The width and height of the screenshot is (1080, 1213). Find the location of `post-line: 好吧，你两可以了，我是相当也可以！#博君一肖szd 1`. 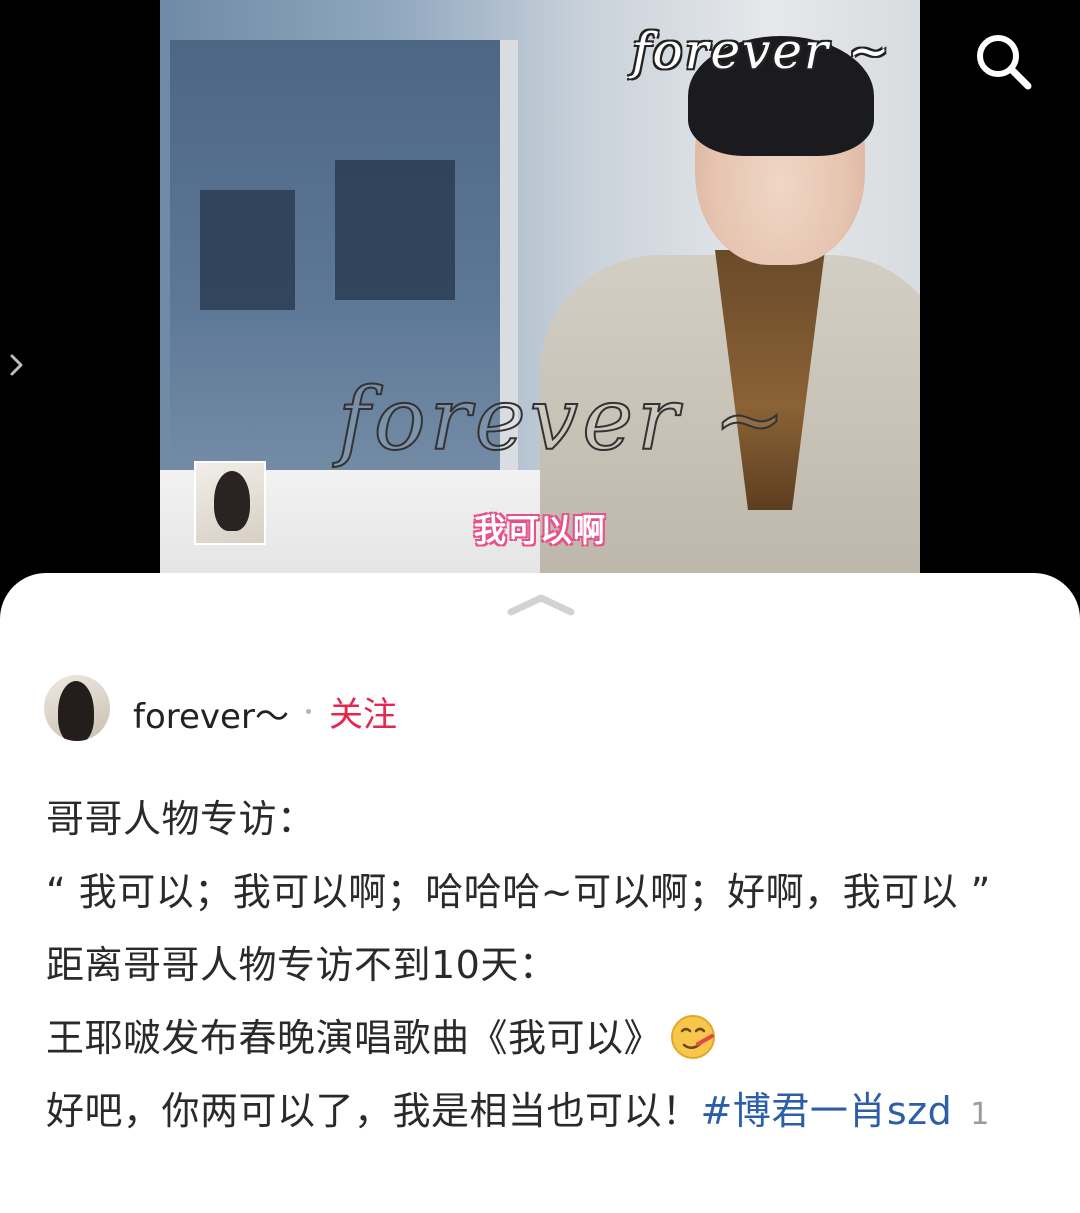

post-line: 好吧，你两可以了，我是相当也可以！#博君一肖szd 1 is located at coordinates (526, 1113).